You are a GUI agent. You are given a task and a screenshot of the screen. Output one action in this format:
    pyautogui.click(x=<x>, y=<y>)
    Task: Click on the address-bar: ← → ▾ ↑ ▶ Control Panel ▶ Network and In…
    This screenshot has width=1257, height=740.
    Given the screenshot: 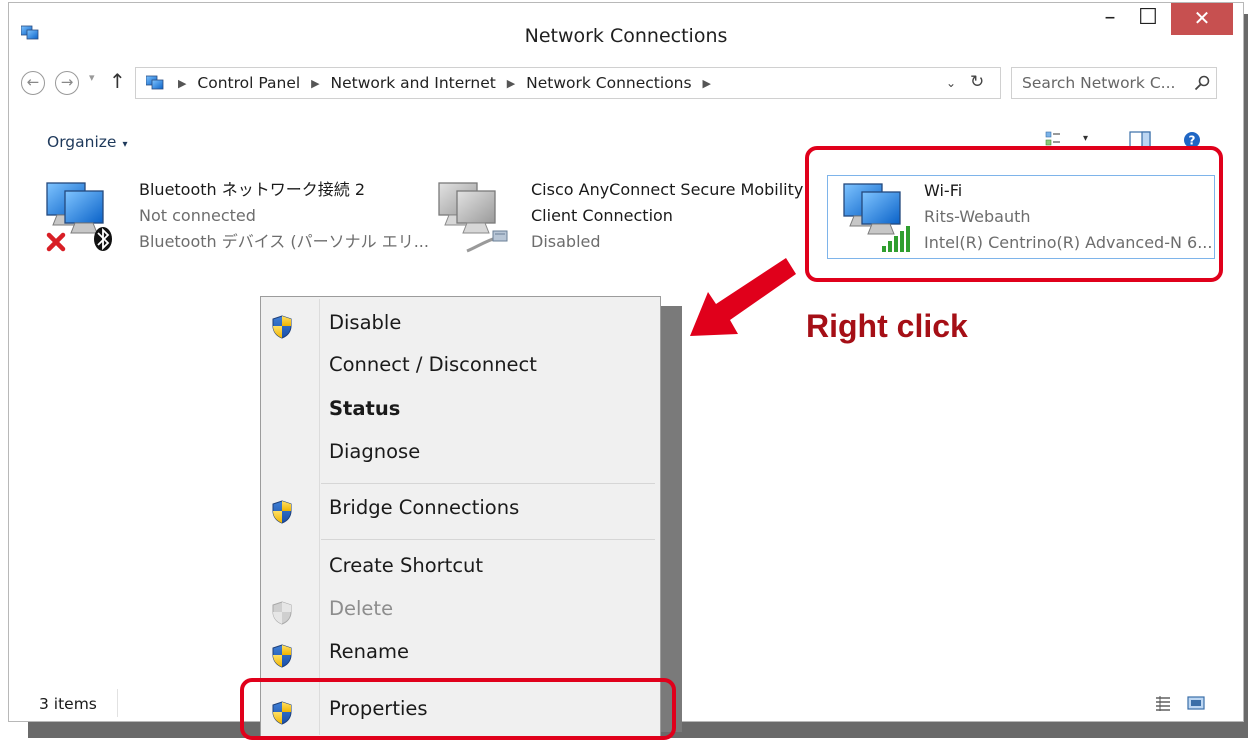 What is the action you would take?
    pyautogui.click(x=626, y=83)
    